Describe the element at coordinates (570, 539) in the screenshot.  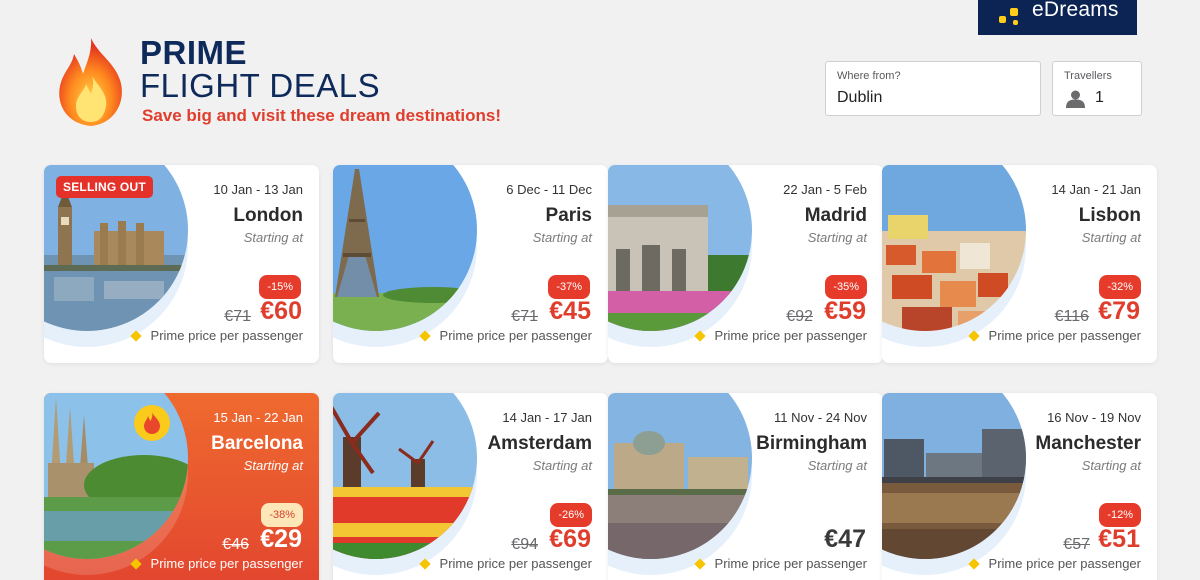
I see `deal-price: €69` at that location.